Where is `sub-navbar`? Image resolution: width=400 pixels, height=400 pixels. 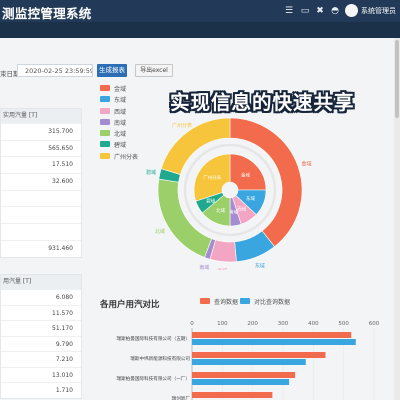 sub-navbar is located at coordinates (200, 30).